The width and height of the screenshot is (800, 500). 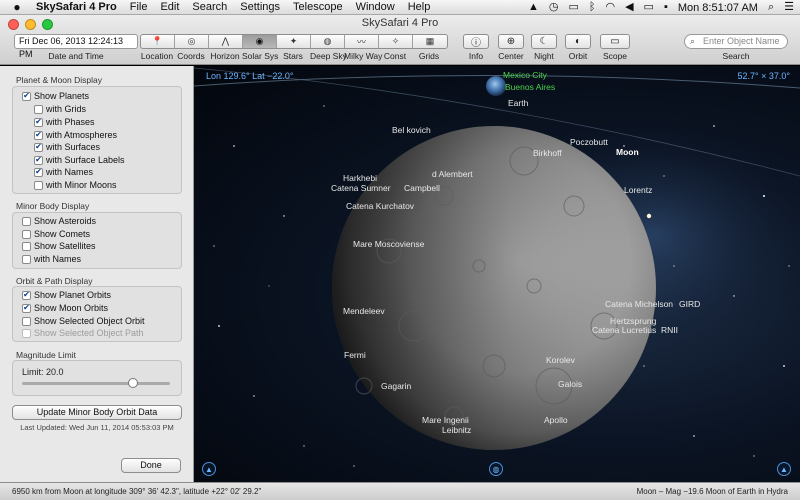 I want to click on solar-sys-label: Solar Sys, so click(x=260, y=56).